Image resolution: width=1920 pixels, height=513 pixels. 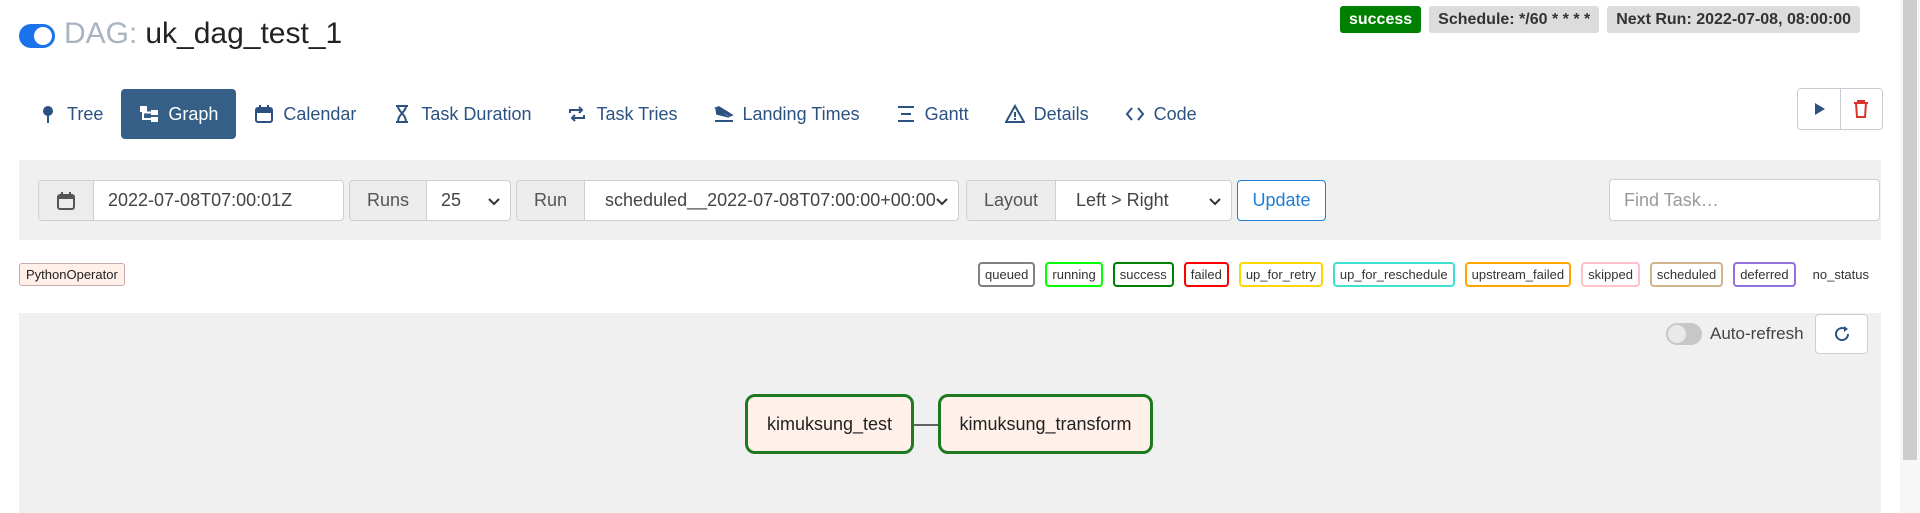 I want to click on delete-dag-button, so click(x=1861, y=109).